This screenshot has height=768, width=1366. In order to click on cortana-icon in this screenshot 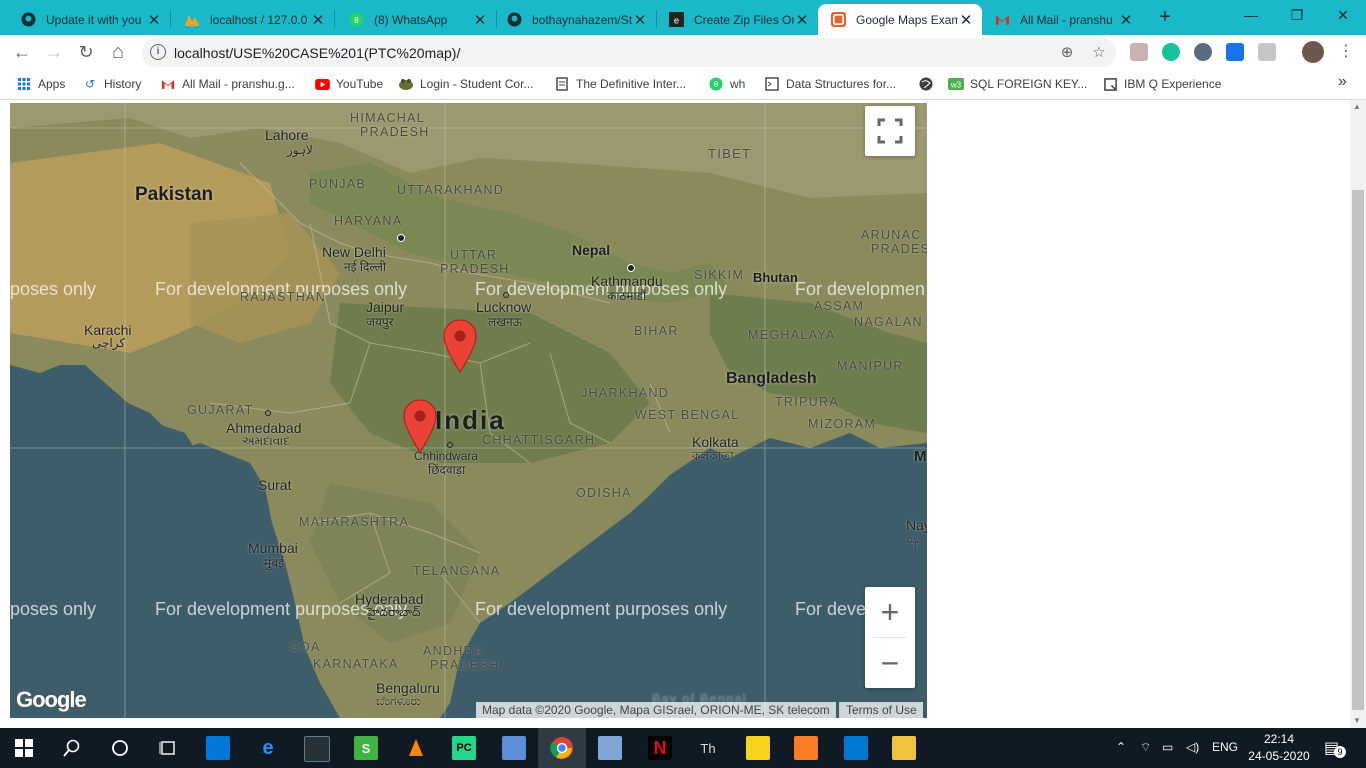, I will do `click(120, 748)`.